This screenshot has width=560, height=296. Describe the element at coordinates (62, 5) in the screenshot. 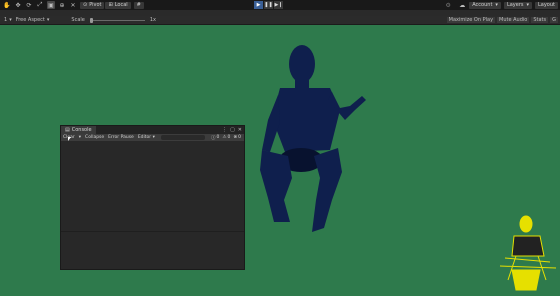

I see `transform-tool-icon: ⊕` at that location.